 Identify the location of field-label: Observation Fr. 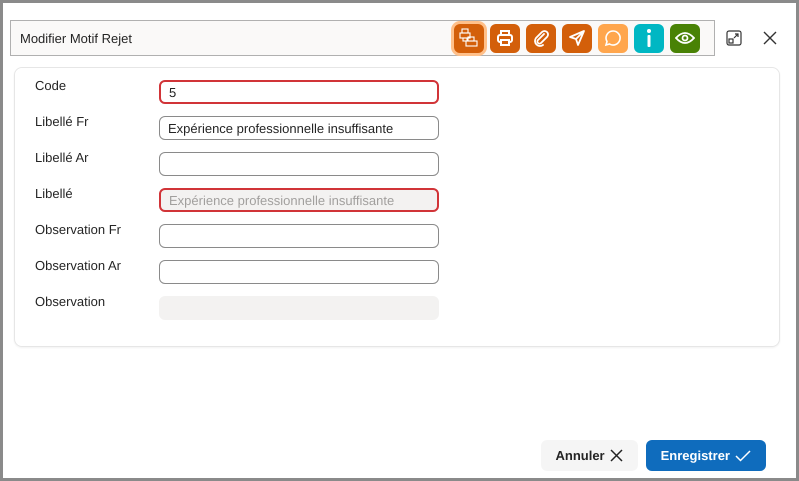
(78, 229).